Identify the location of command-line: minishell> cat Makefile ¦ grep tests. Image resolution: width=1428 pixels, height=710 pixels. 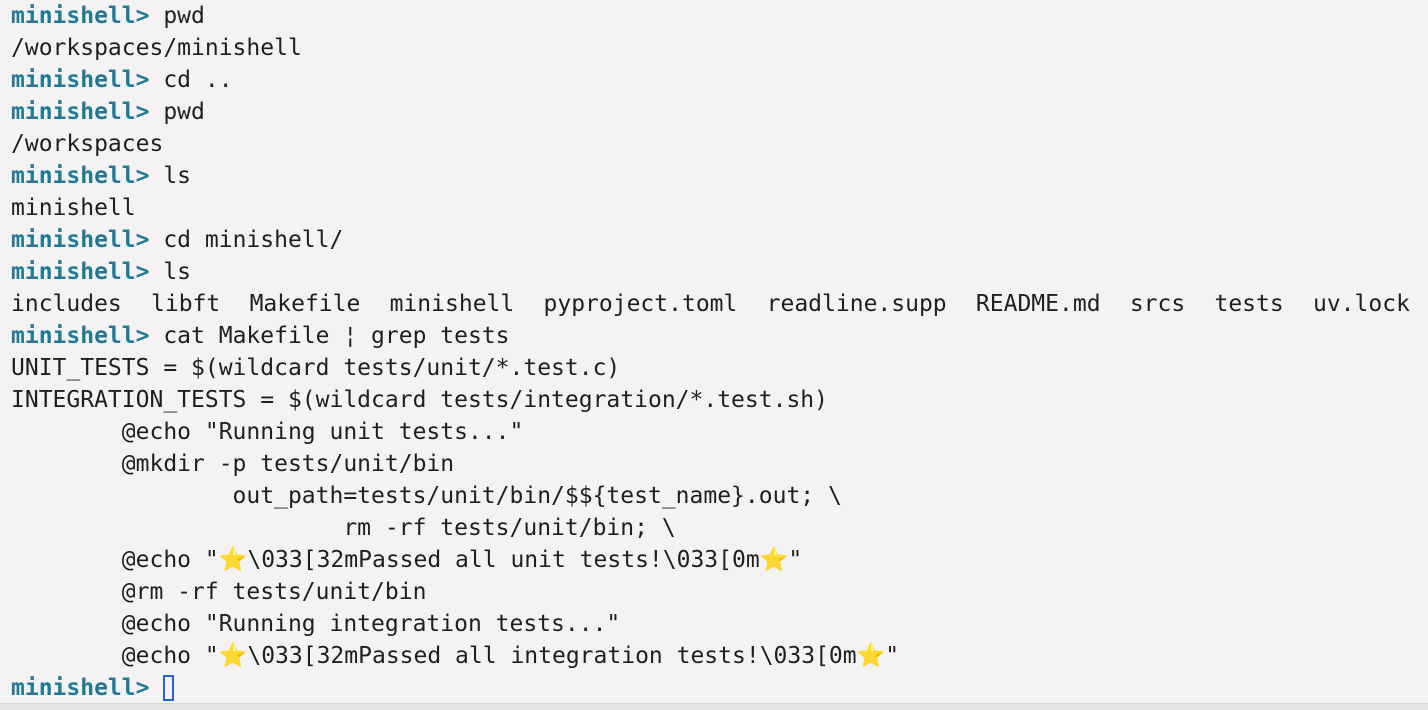
(714, 336).